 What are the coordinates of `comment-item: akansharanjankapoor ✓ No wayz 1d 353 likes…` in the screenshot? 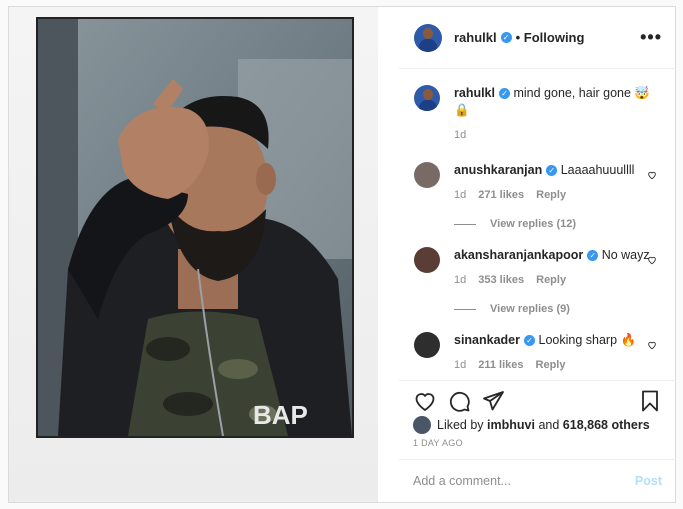 It's located at (537, 268).